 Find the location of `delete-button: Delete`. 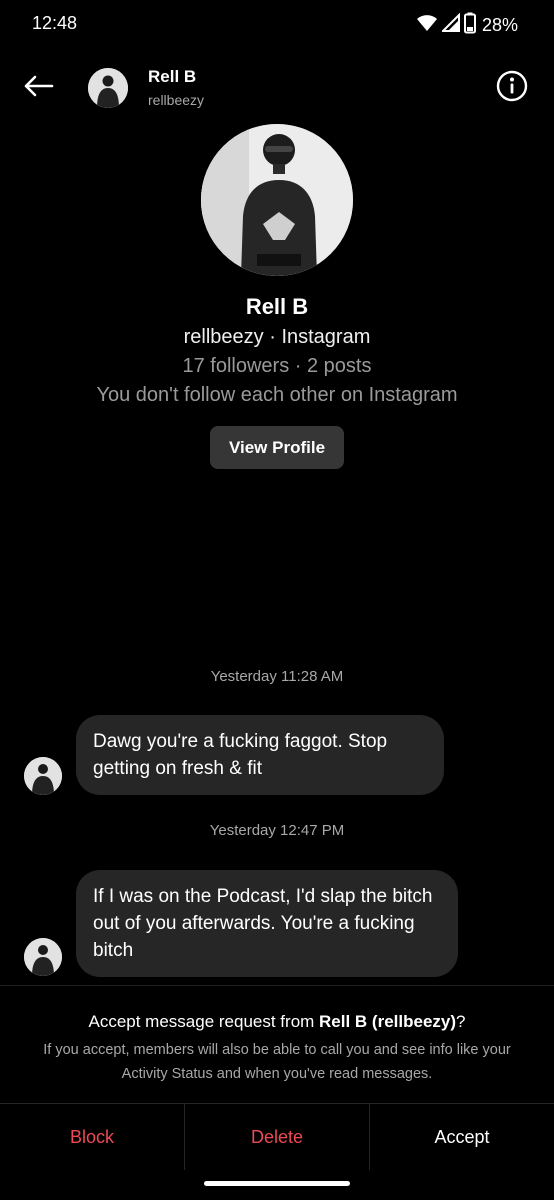

delete-button: Delete is located at coordinates (276, 1137).